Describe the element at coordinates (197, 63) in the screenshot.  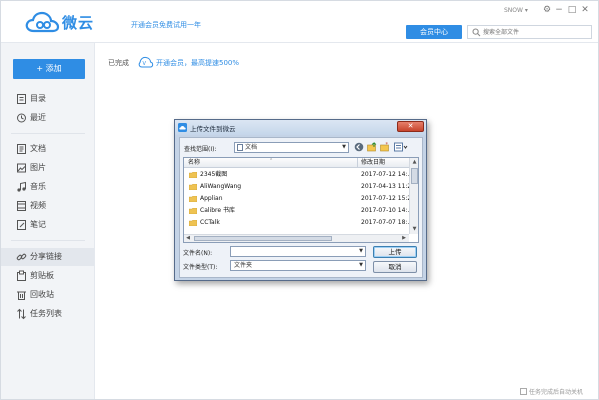
I see `vip-boost-link: 开通会员，最高提速500%` at that location.